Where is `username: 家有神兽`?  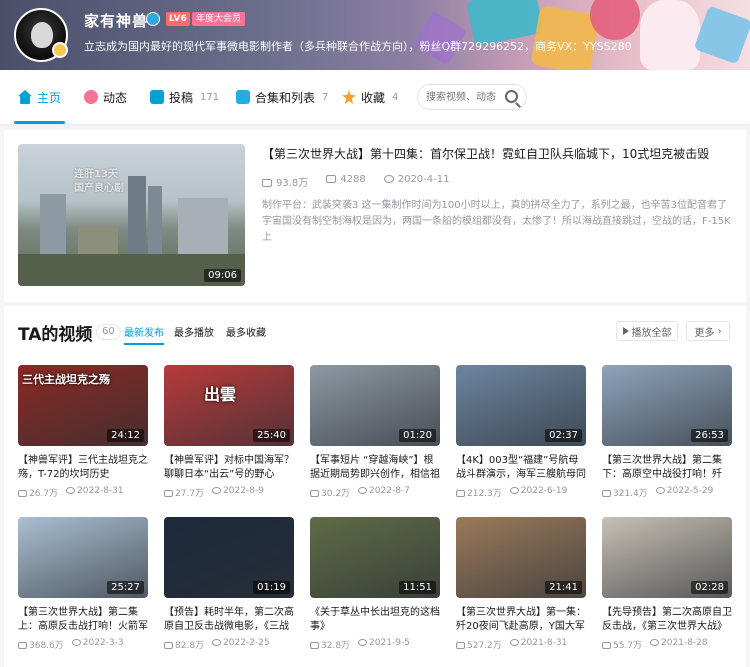 username: 家有神兽 is located at coordinates (116, 20).